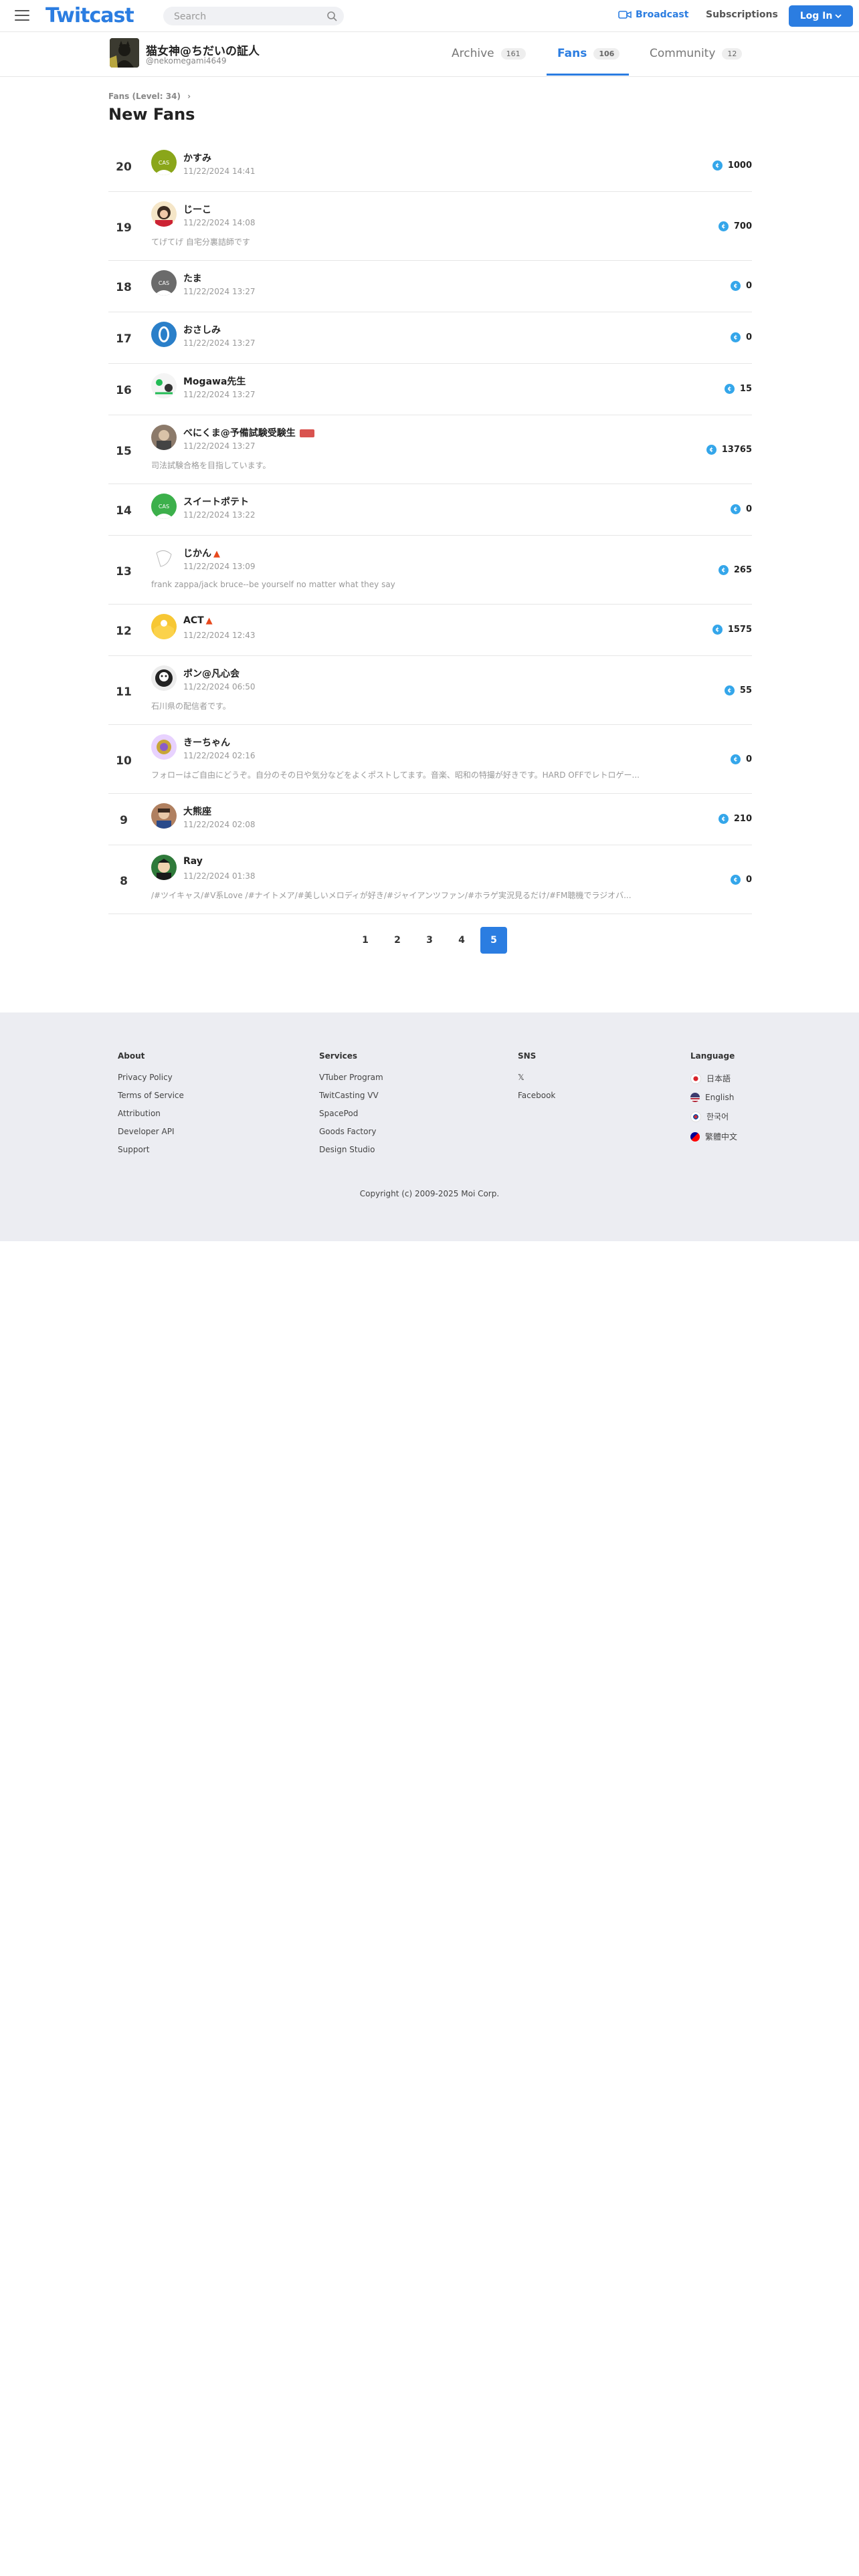 Image resolution: width=859 pixels, height=2576 pixels. I want to click on fan-name-wrap: じーこ, so click(197, 210).